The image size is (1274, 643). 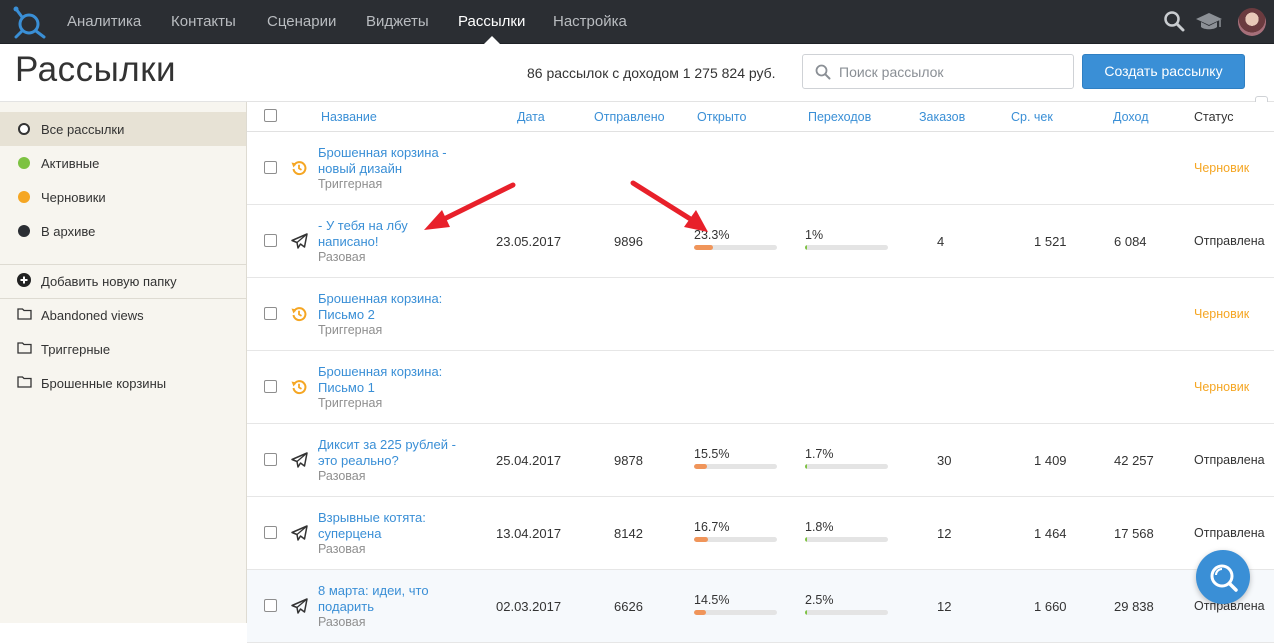 I want to click on sidebar-item-label: Брошенные корзины, so click(x=104, y=383).